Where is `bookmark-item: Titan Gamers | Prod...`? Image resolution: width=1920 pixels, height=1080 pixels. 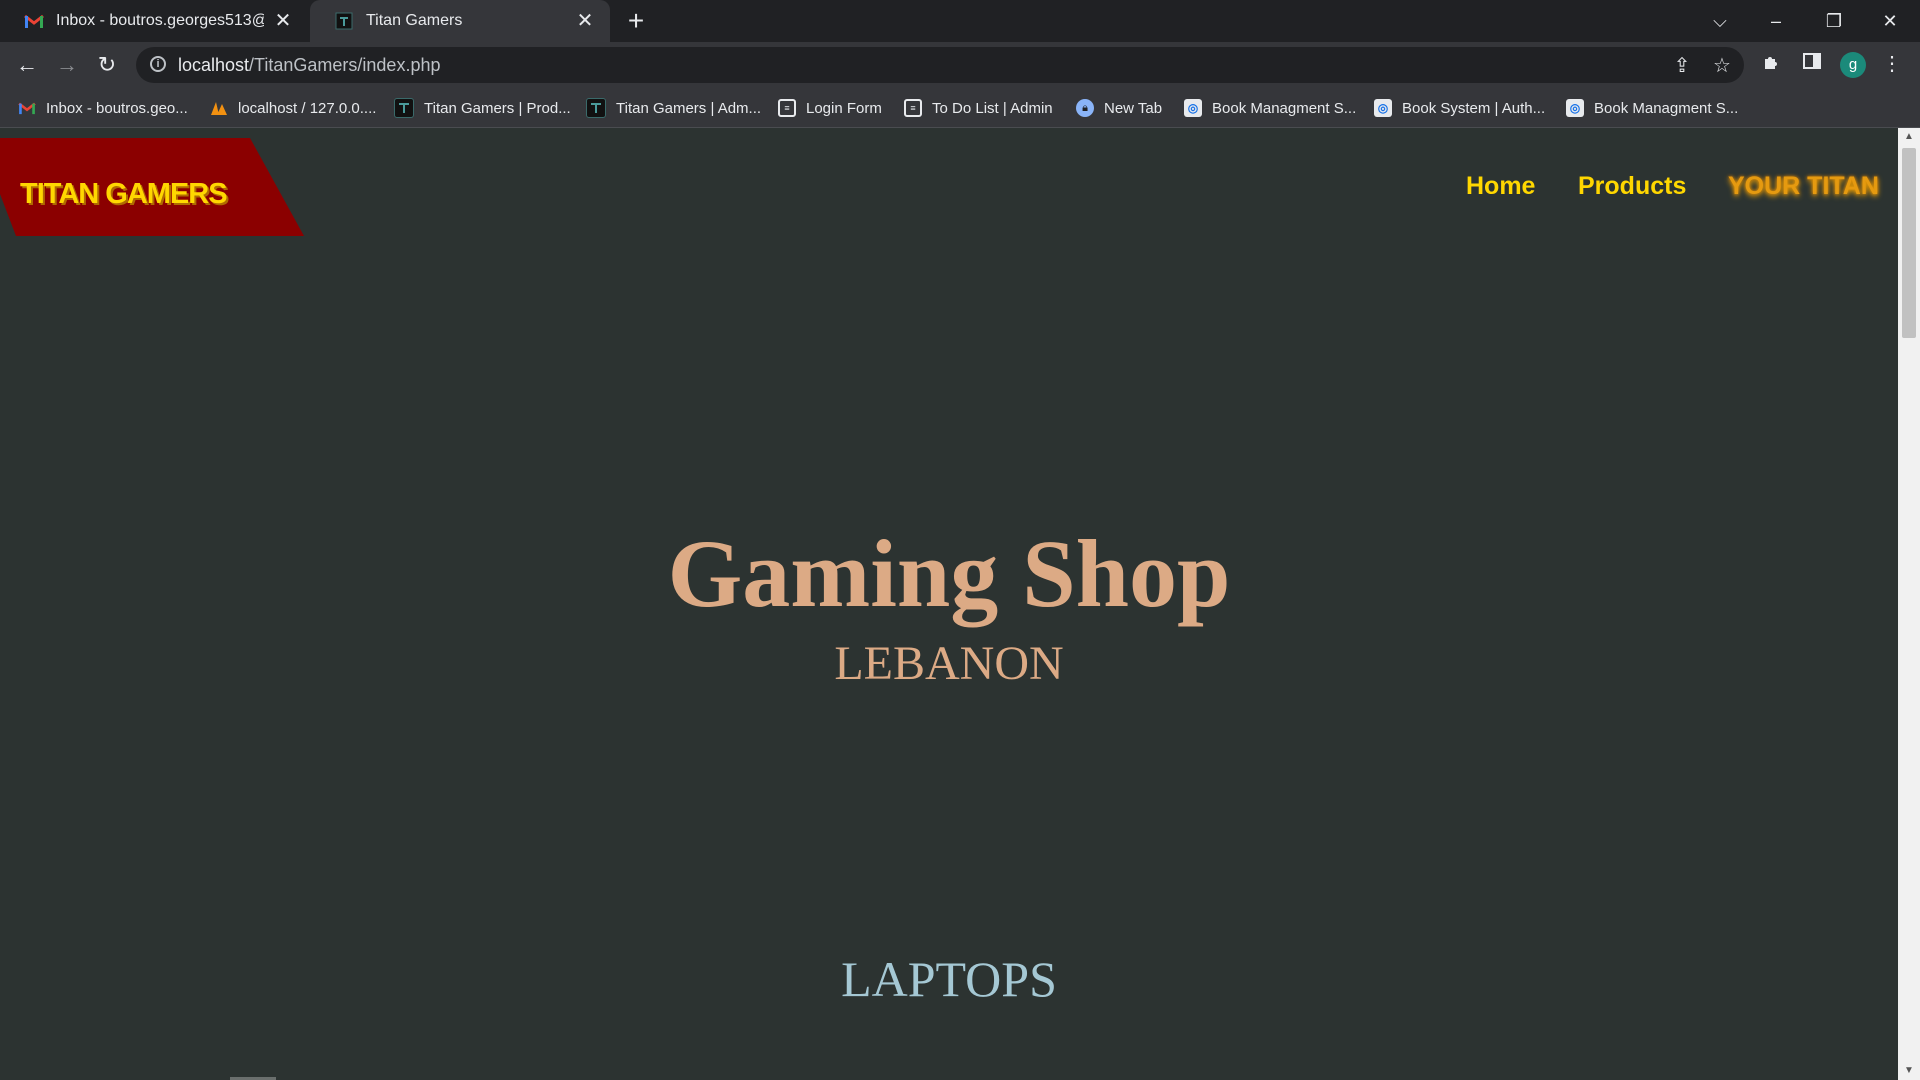
bookmark-item: Titan Gamers | Prod... is located at coordinates (482, 108).